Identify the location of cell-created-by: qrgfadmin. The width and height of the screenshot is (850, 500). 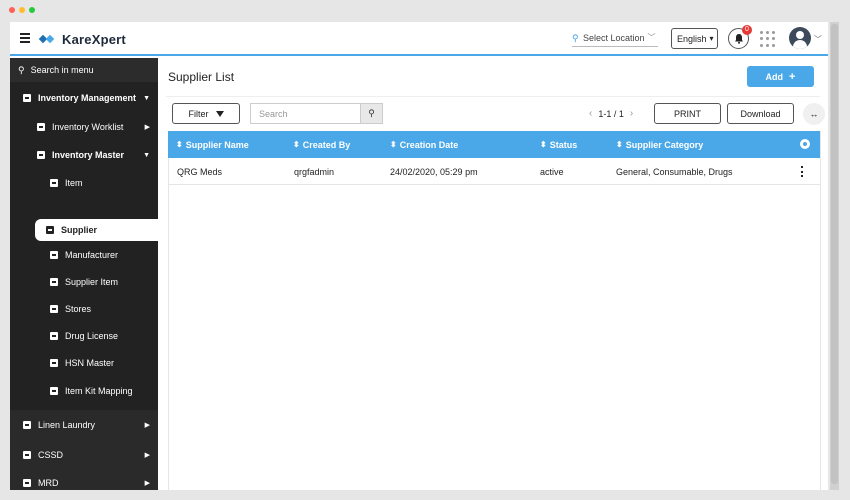
(314, 171).